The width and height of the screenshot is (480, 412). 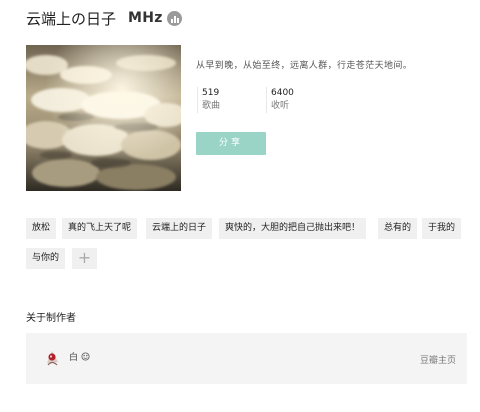 What do you see at coordinates (231, 143) in the screenshot?
I see `share-button: 分享` at bounding box center [231, 143].